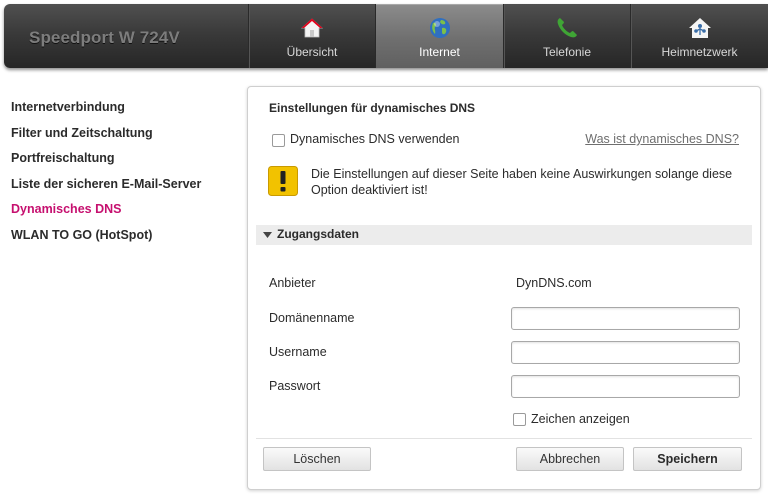 The height and width of the screenshot is (497, 768). What do you see at coordinates (699, 52) in the screenshot?
I see `tab-label: Heimnetzwerk` at bounding box center [699, 52].